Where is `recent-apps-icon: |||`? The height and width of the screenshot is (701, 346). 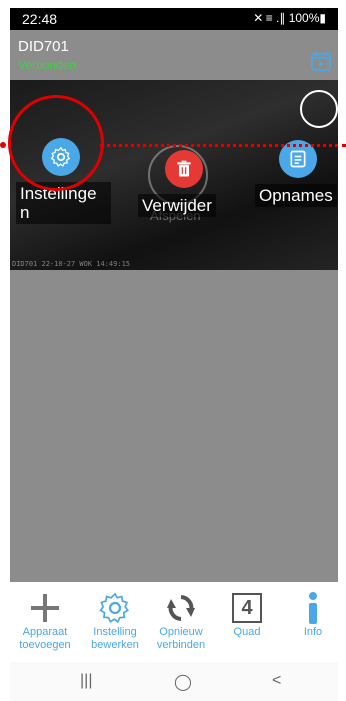 recent-apps-icon: ||| is located at coordinates (86, 681).